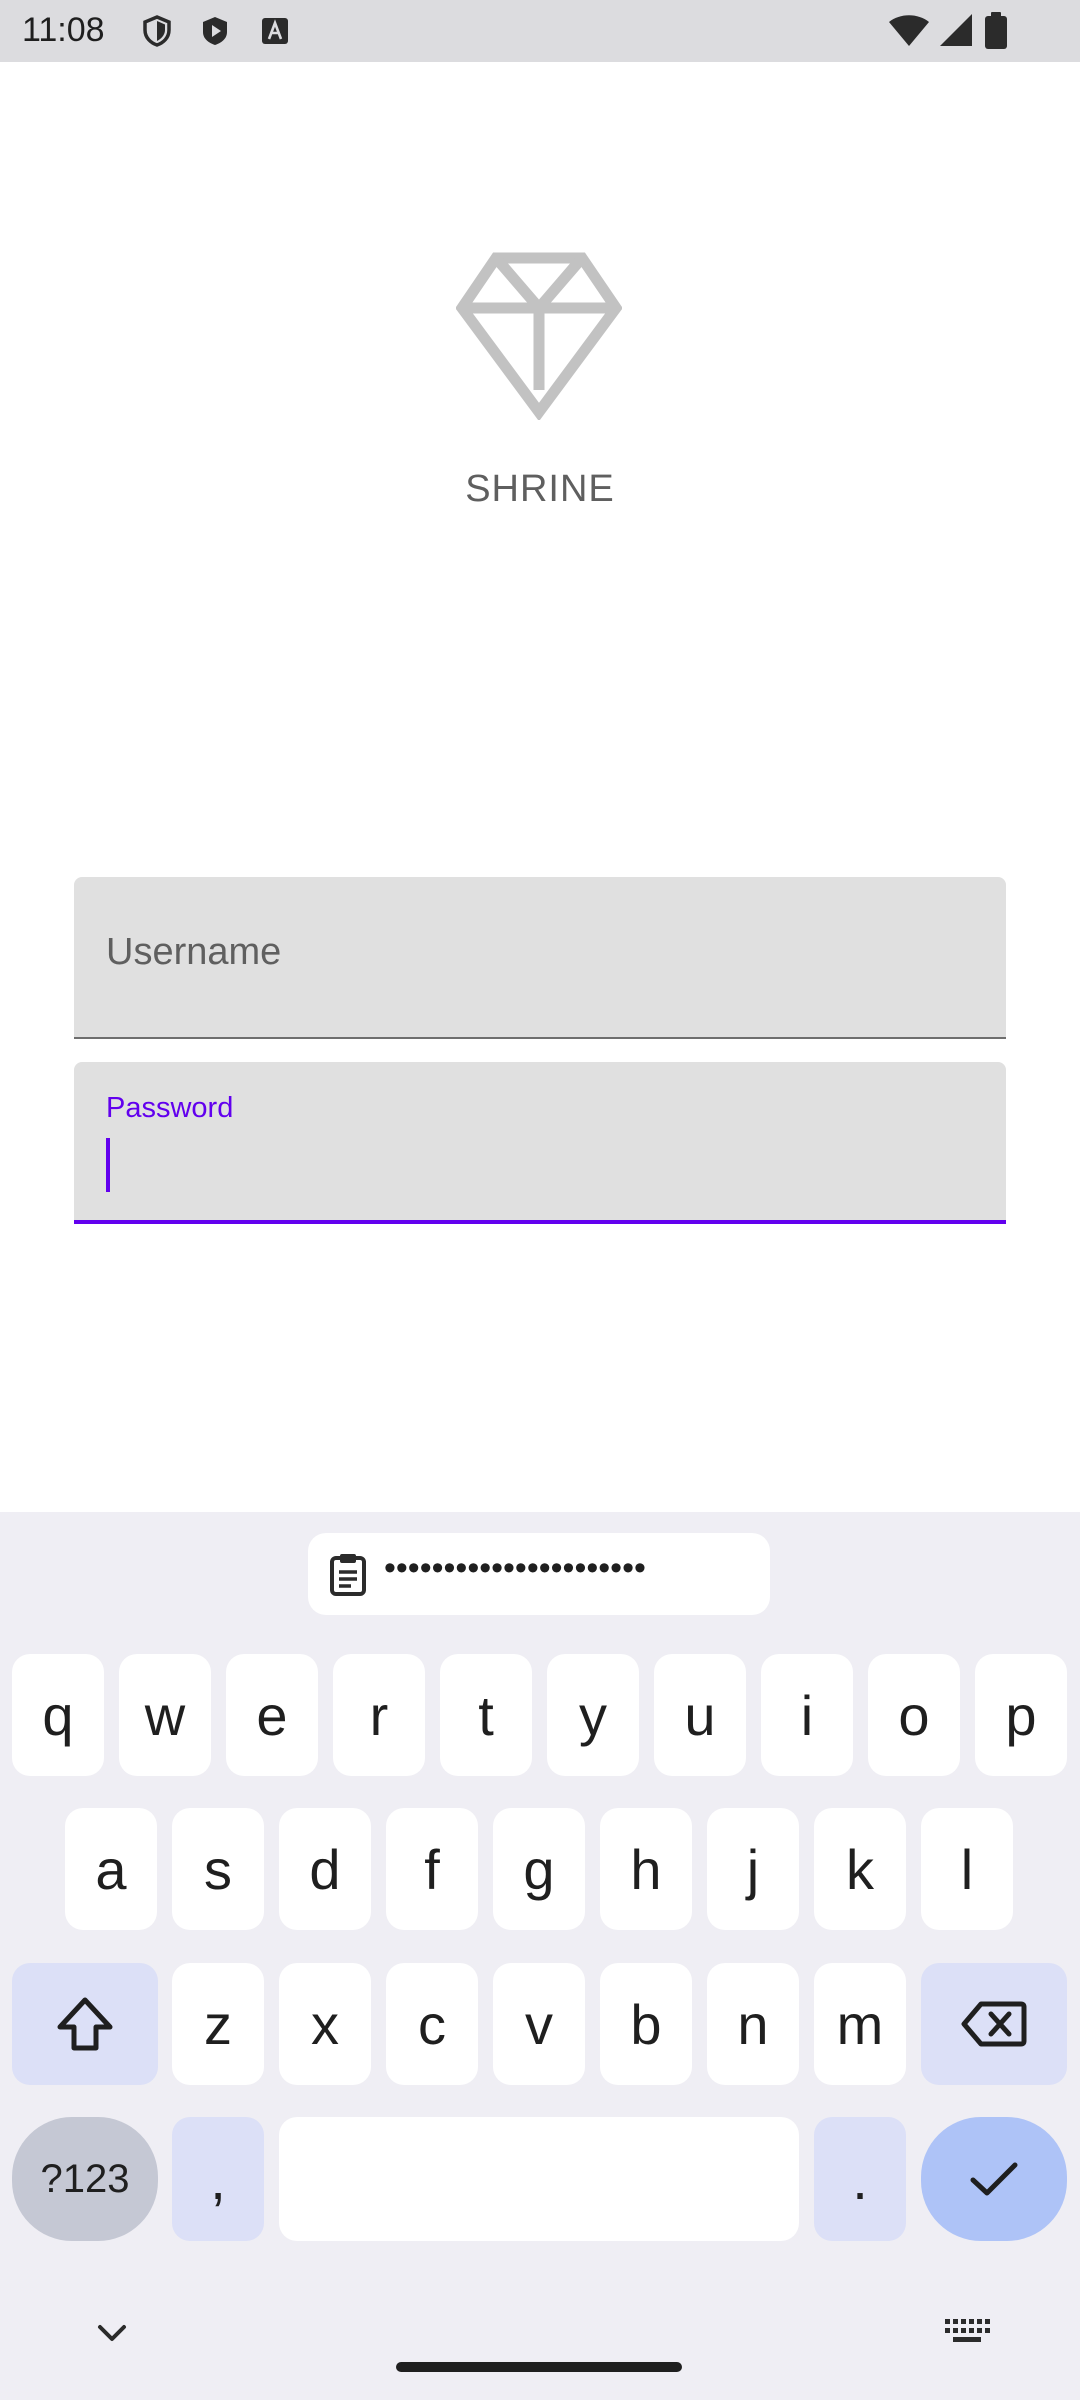 The width and height of the screenshot is (1080, 2400). What do you see at coordinates (111, 1869) in the screenshot?
I see `key-a: a` at bounding box center [111, 1869].